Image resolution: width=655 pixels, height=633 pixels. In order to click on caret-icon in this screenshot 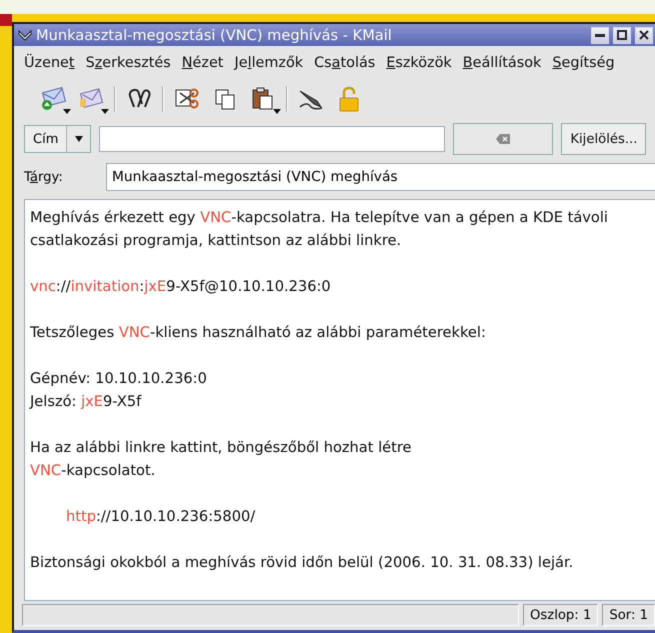, I will do `click(78, 139)`.